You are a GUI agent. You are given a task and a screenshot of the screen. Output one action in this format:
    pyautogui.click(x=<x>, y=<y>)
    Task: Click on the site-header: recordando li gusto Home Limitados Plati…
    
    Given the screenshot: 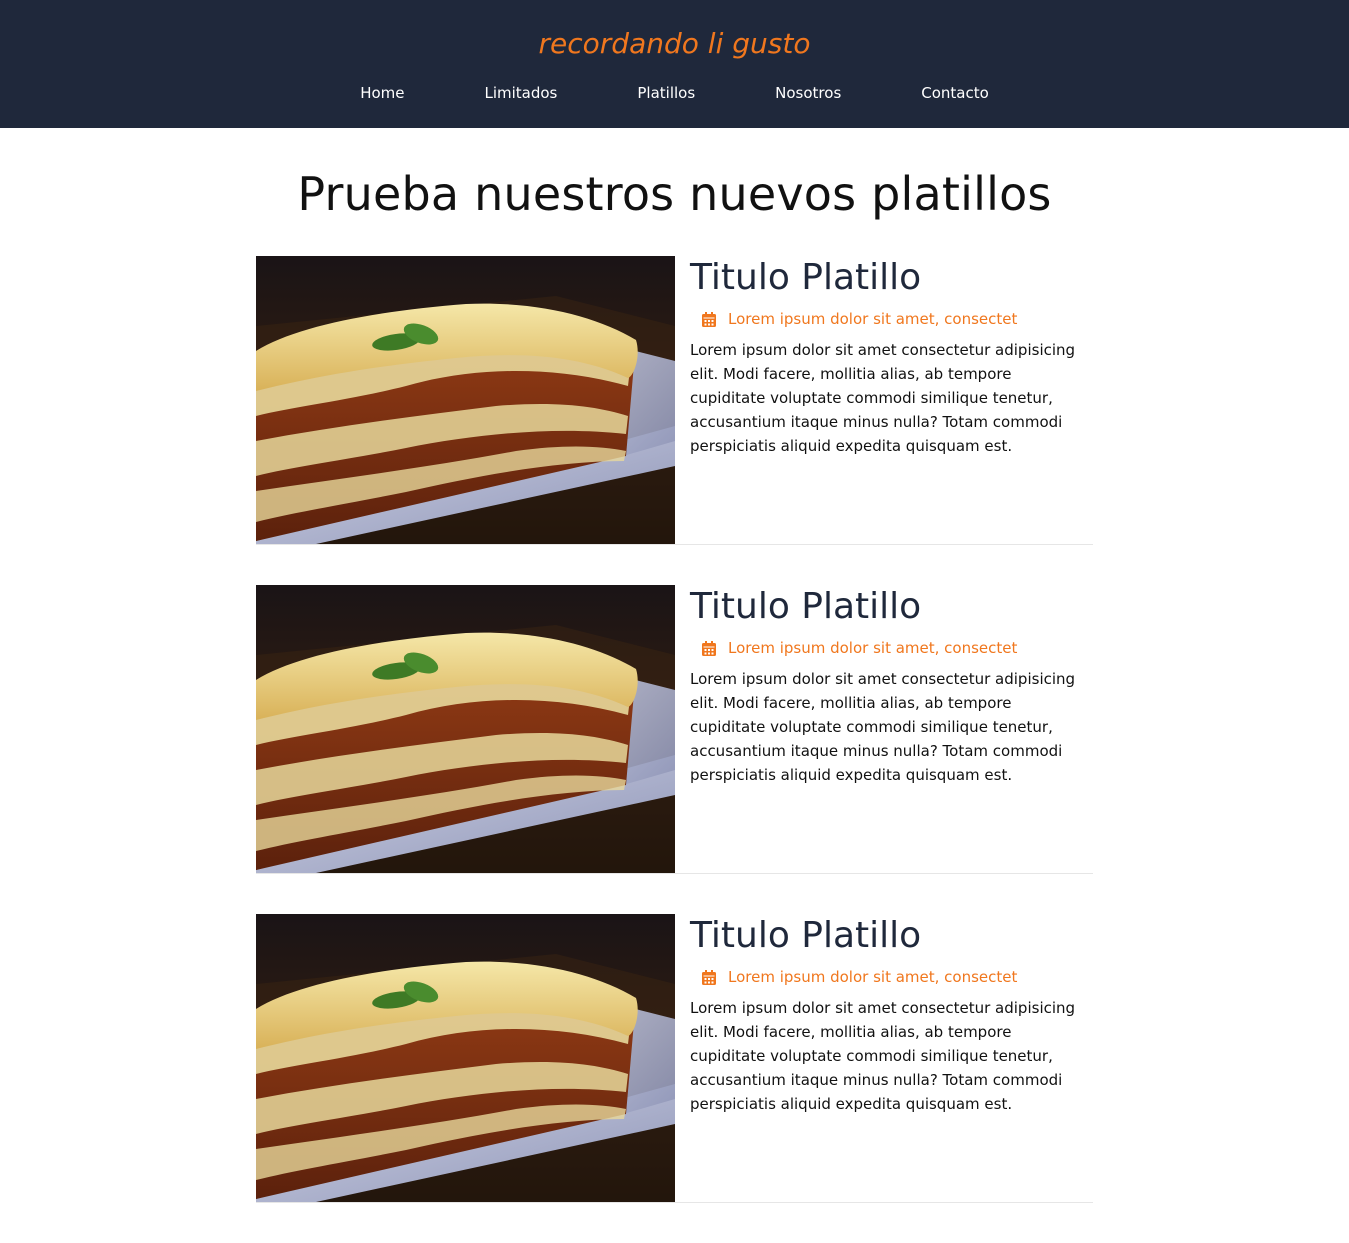 What is the action you would take?
    pyautogui.click(x=674, y=64)
    